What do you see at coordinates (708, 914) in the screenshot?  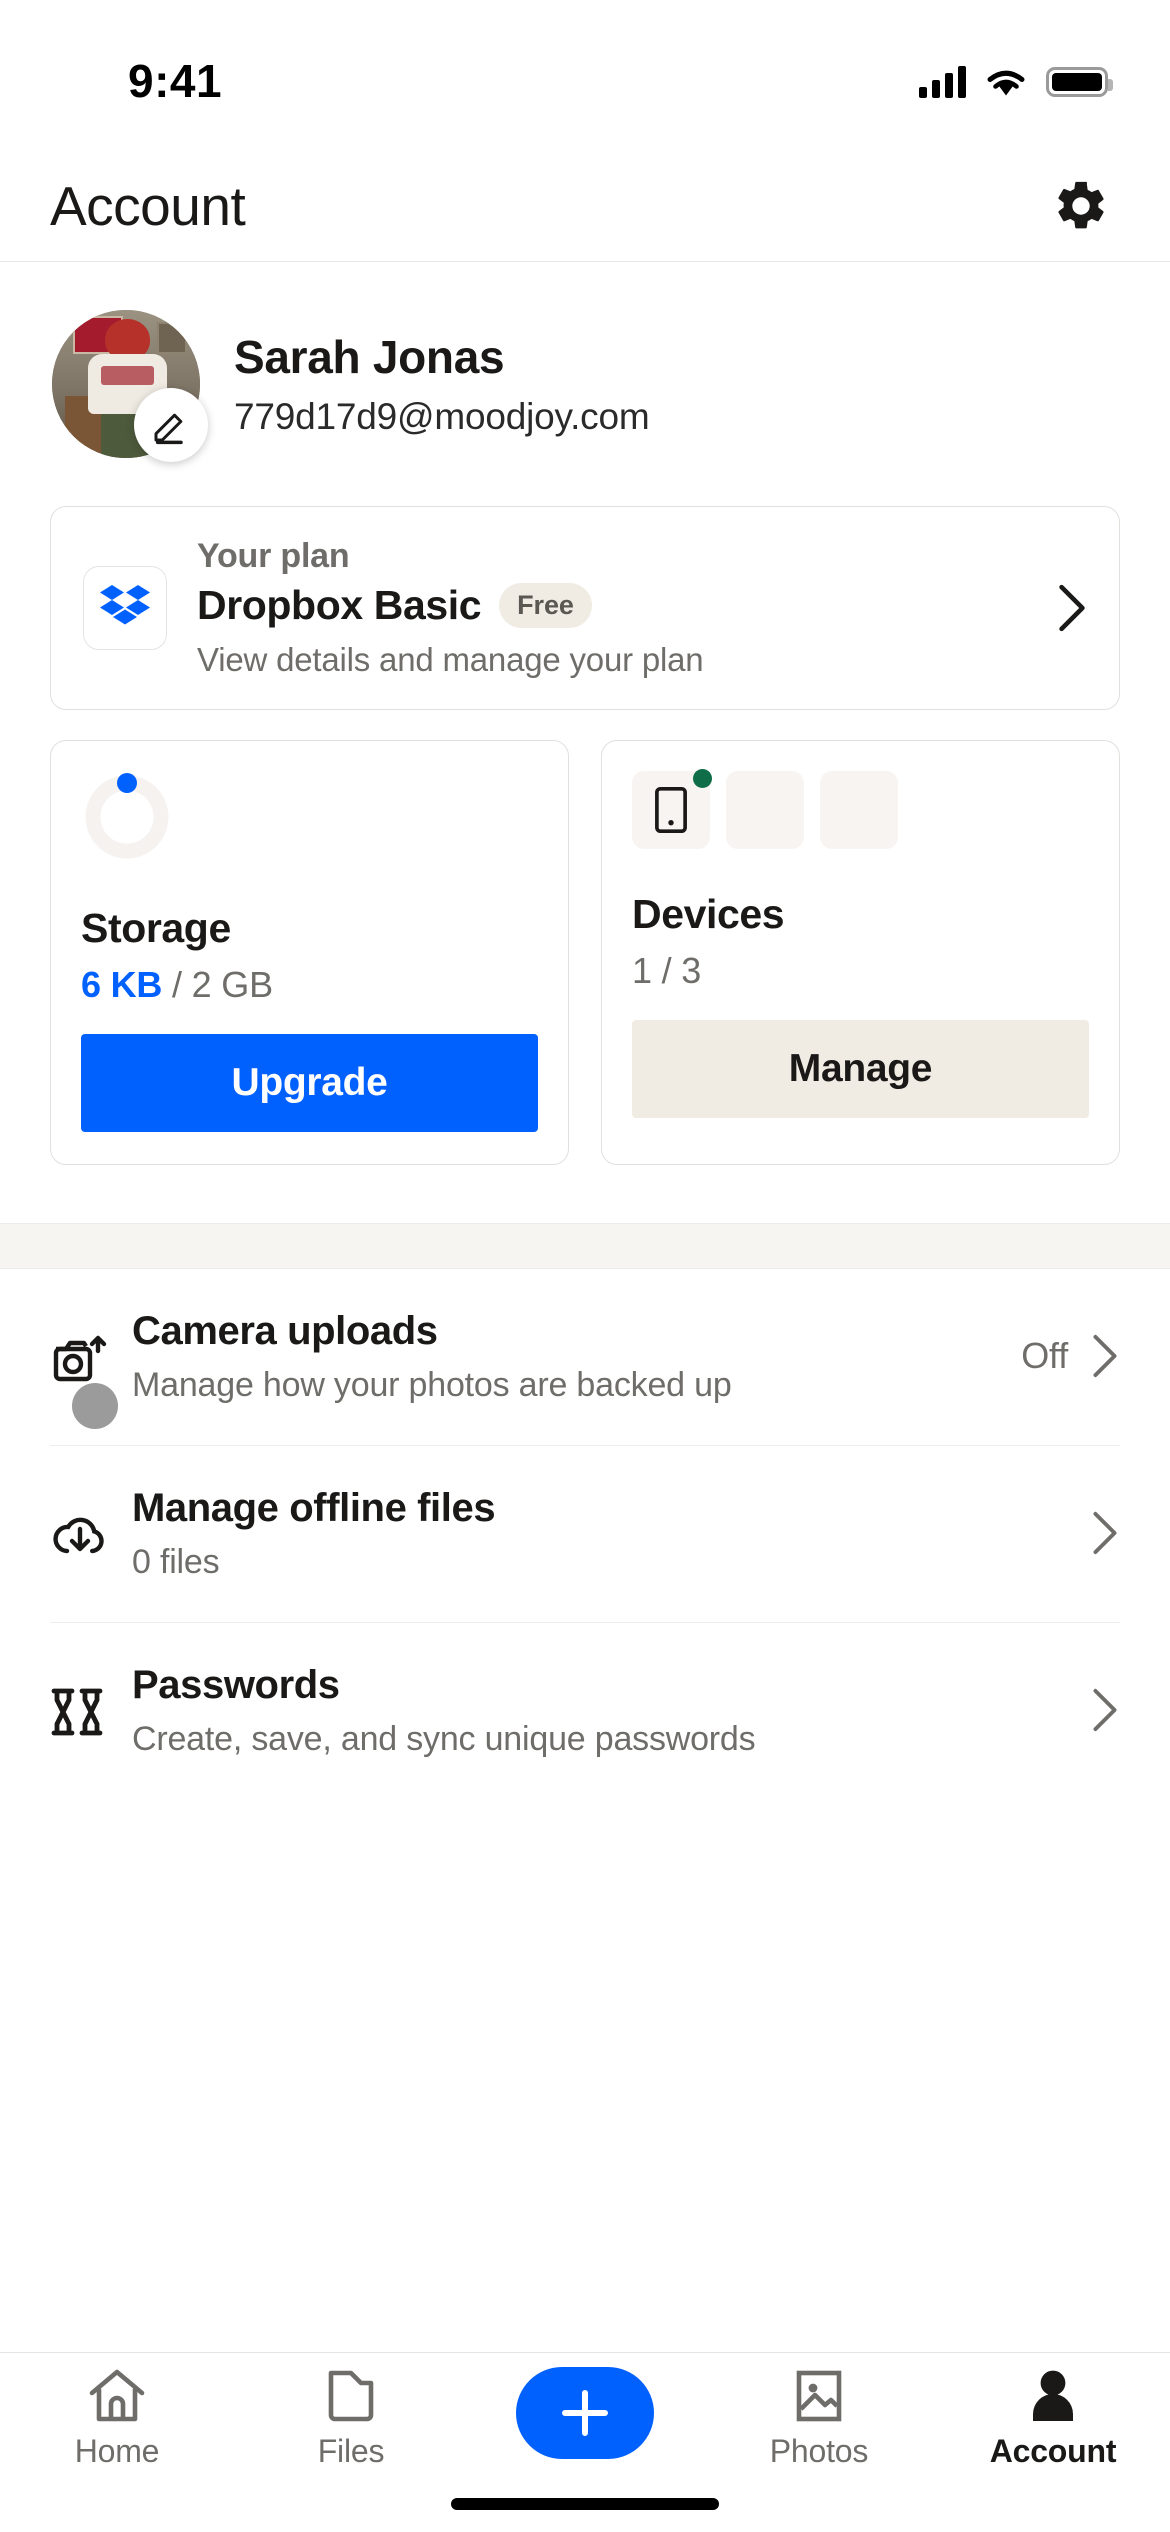 I see `devices-title: Devices` at bounding box center [708, 914].